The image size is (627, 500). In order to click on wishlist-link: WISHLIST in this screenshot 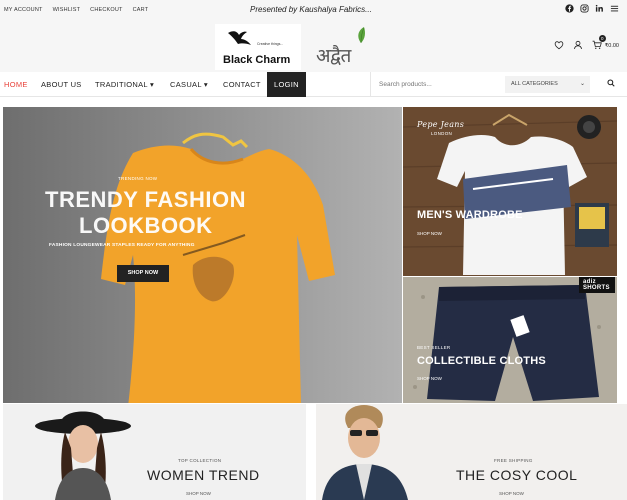, I will do `click(67, 10)`.